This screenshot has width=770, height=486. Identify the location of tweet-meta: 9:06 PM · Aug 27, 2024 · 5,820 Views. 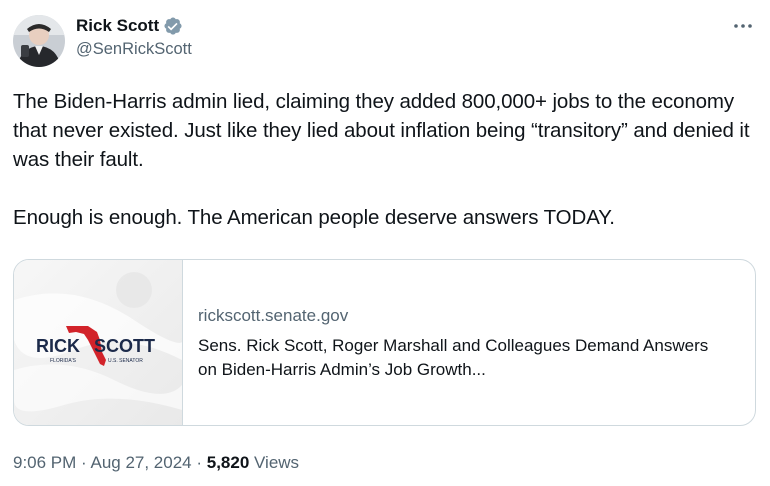
(156, 463).